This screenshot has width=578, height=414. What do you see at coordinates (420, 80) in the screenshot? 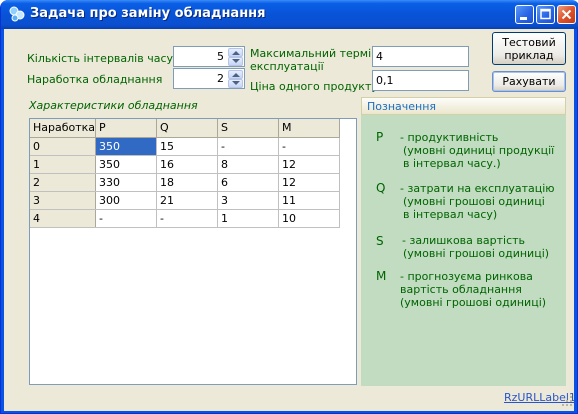
I see `unit-price-input: 0,1` at bounding box center [420, 80].